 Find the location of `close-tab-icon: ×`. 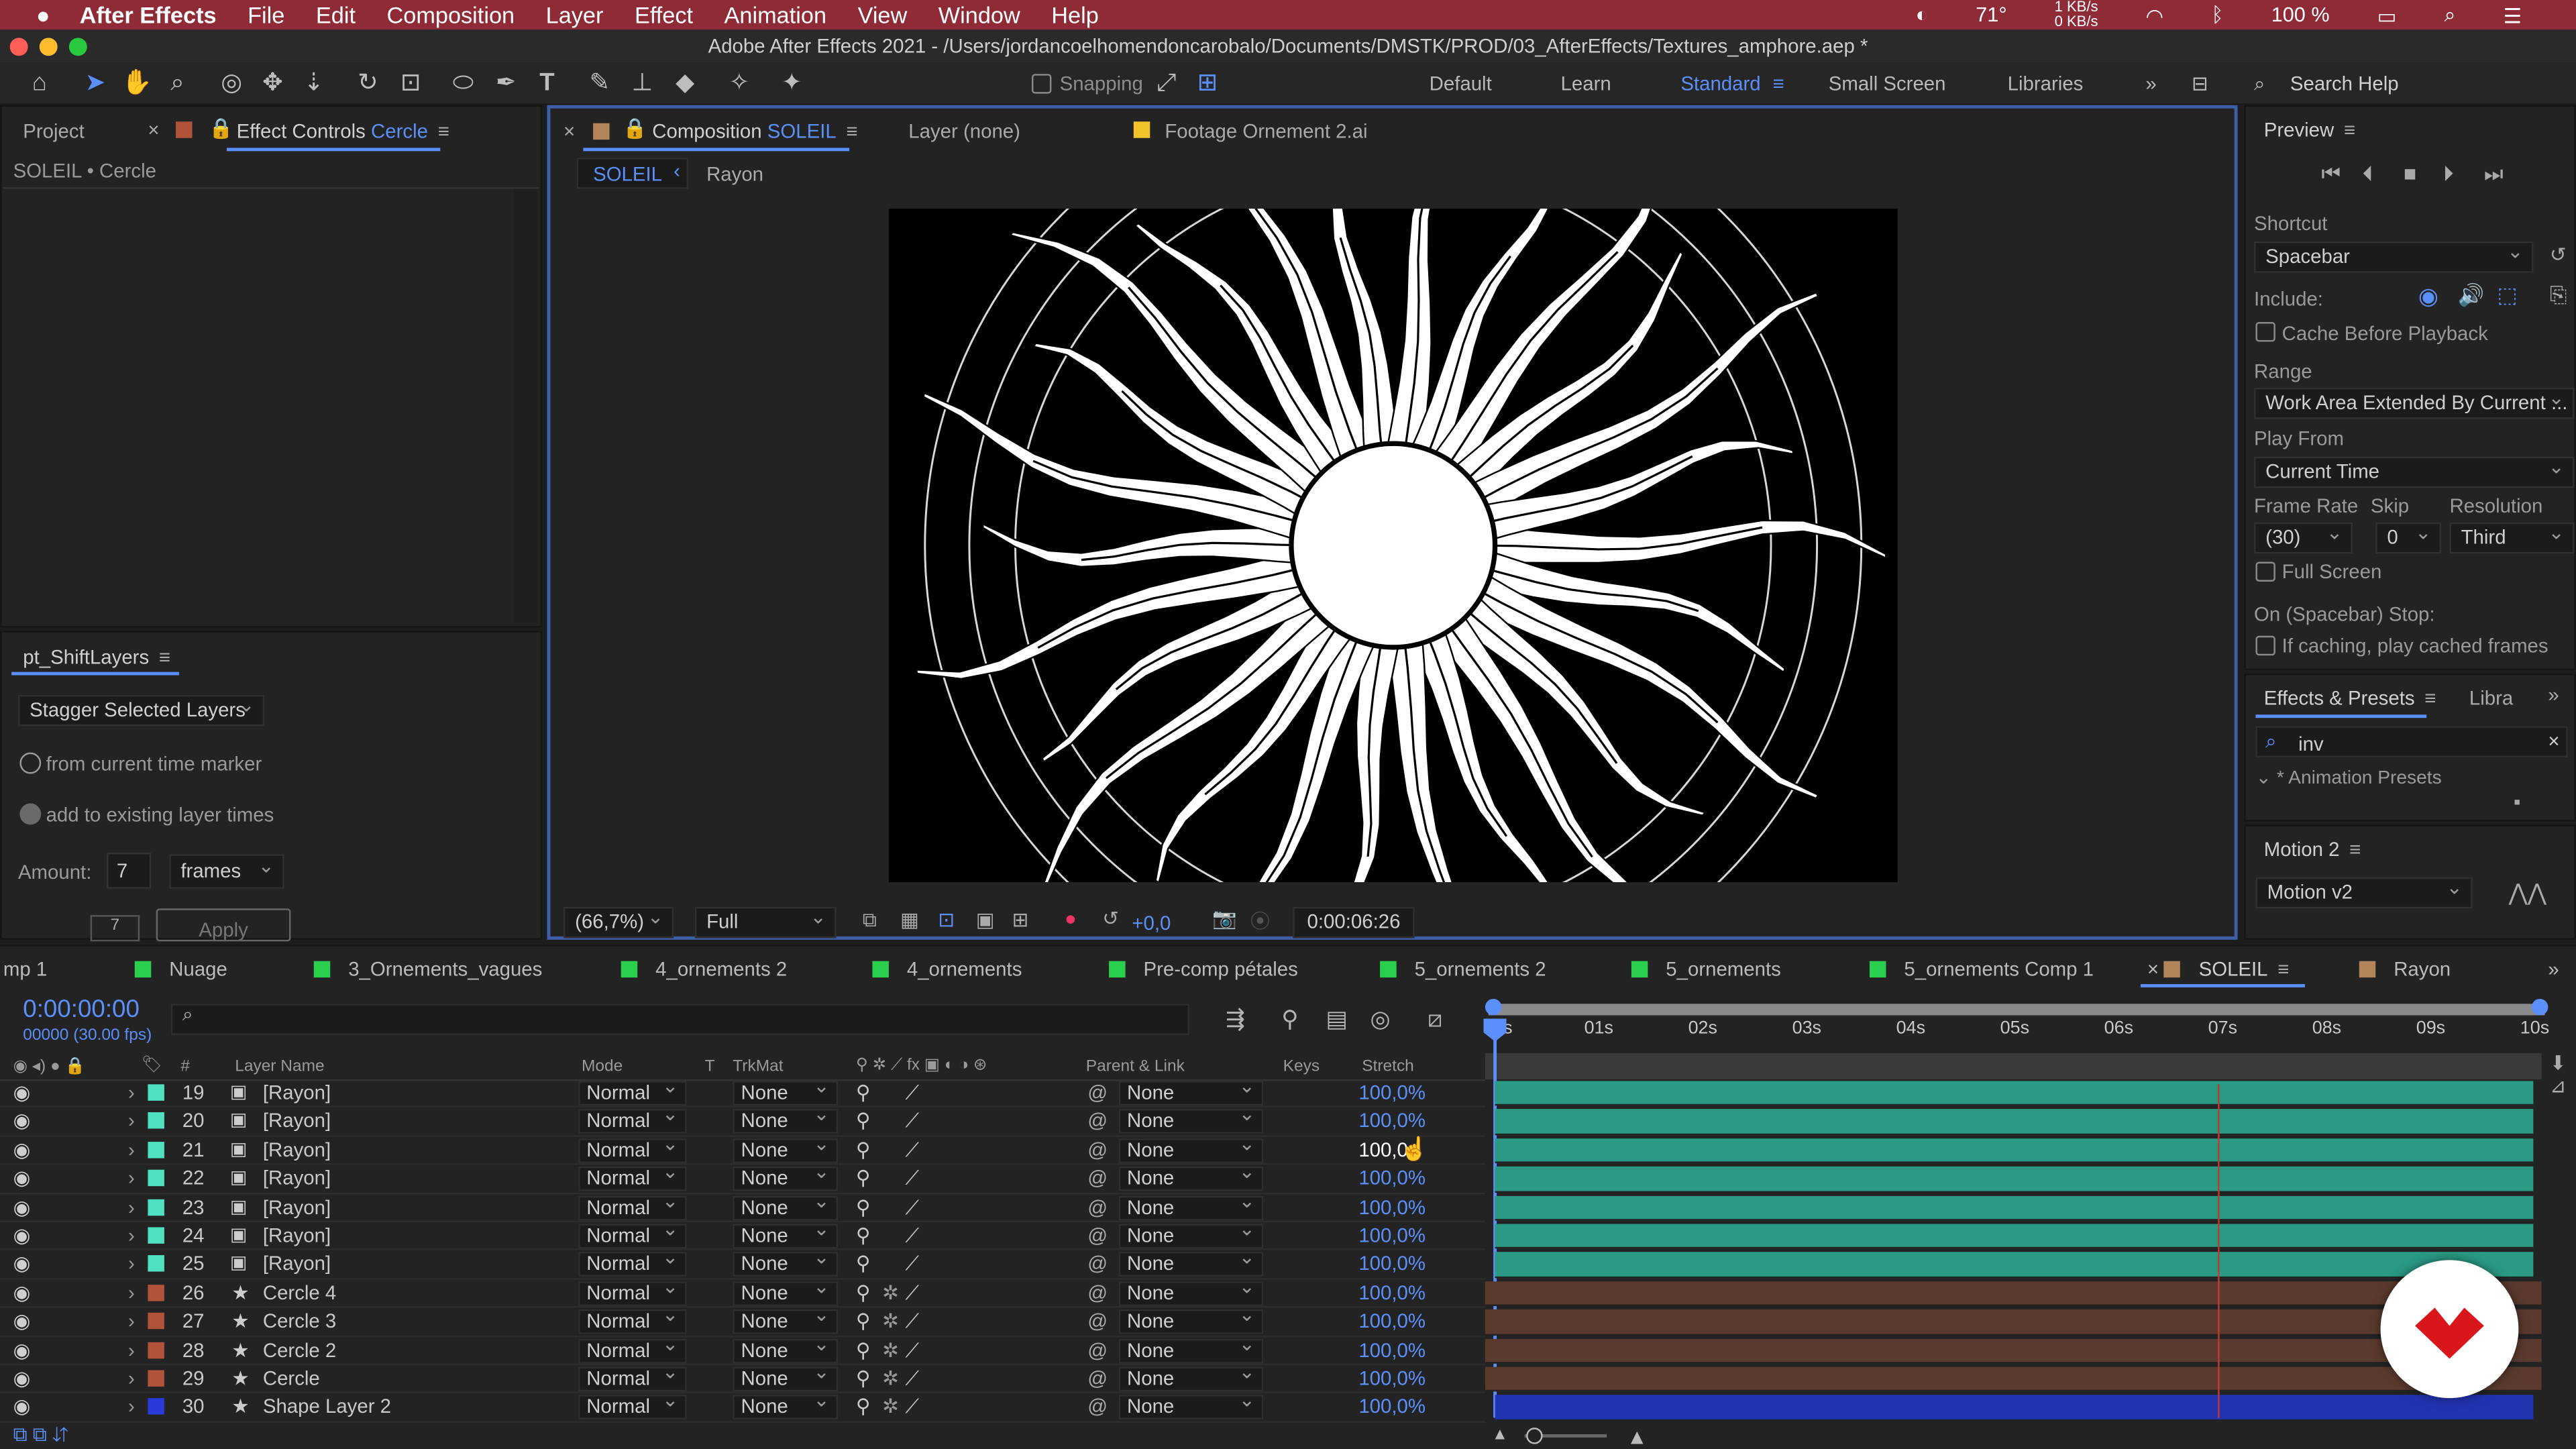

close-tab-icon: × is located at coordinates (2155, 969).